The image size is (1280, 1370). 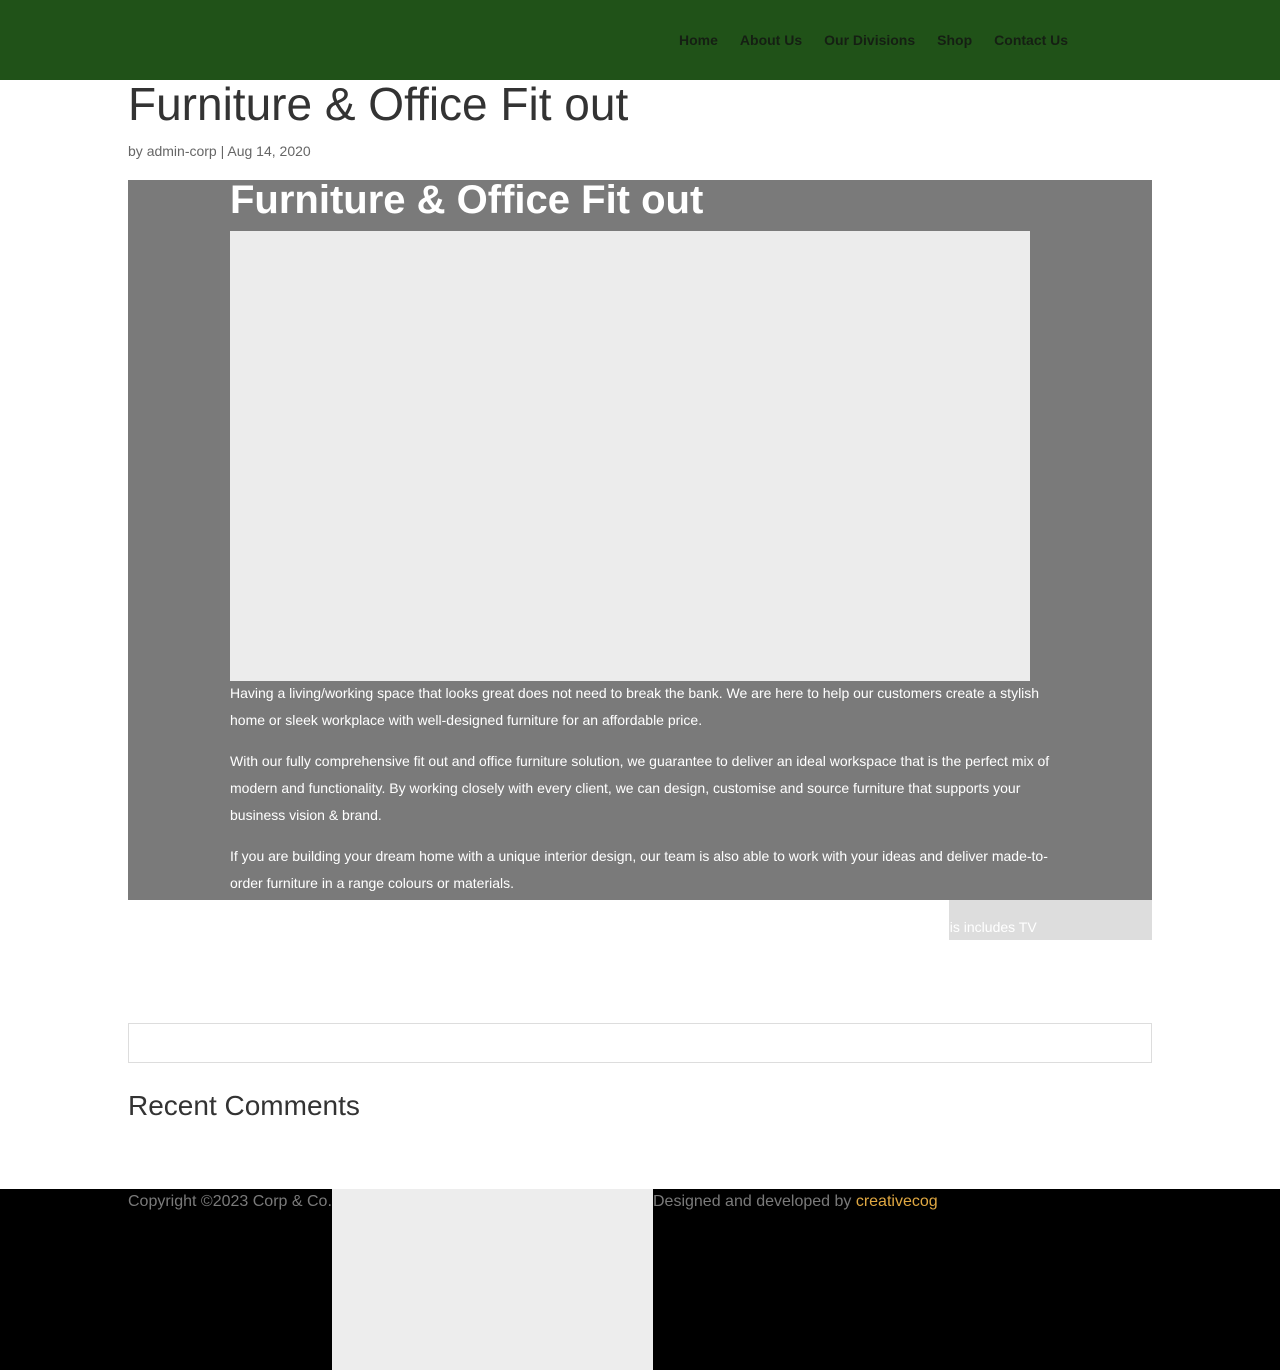 I want to click on footer-credits: Designed and developed by creativecog, so click(x=795, y=1202).